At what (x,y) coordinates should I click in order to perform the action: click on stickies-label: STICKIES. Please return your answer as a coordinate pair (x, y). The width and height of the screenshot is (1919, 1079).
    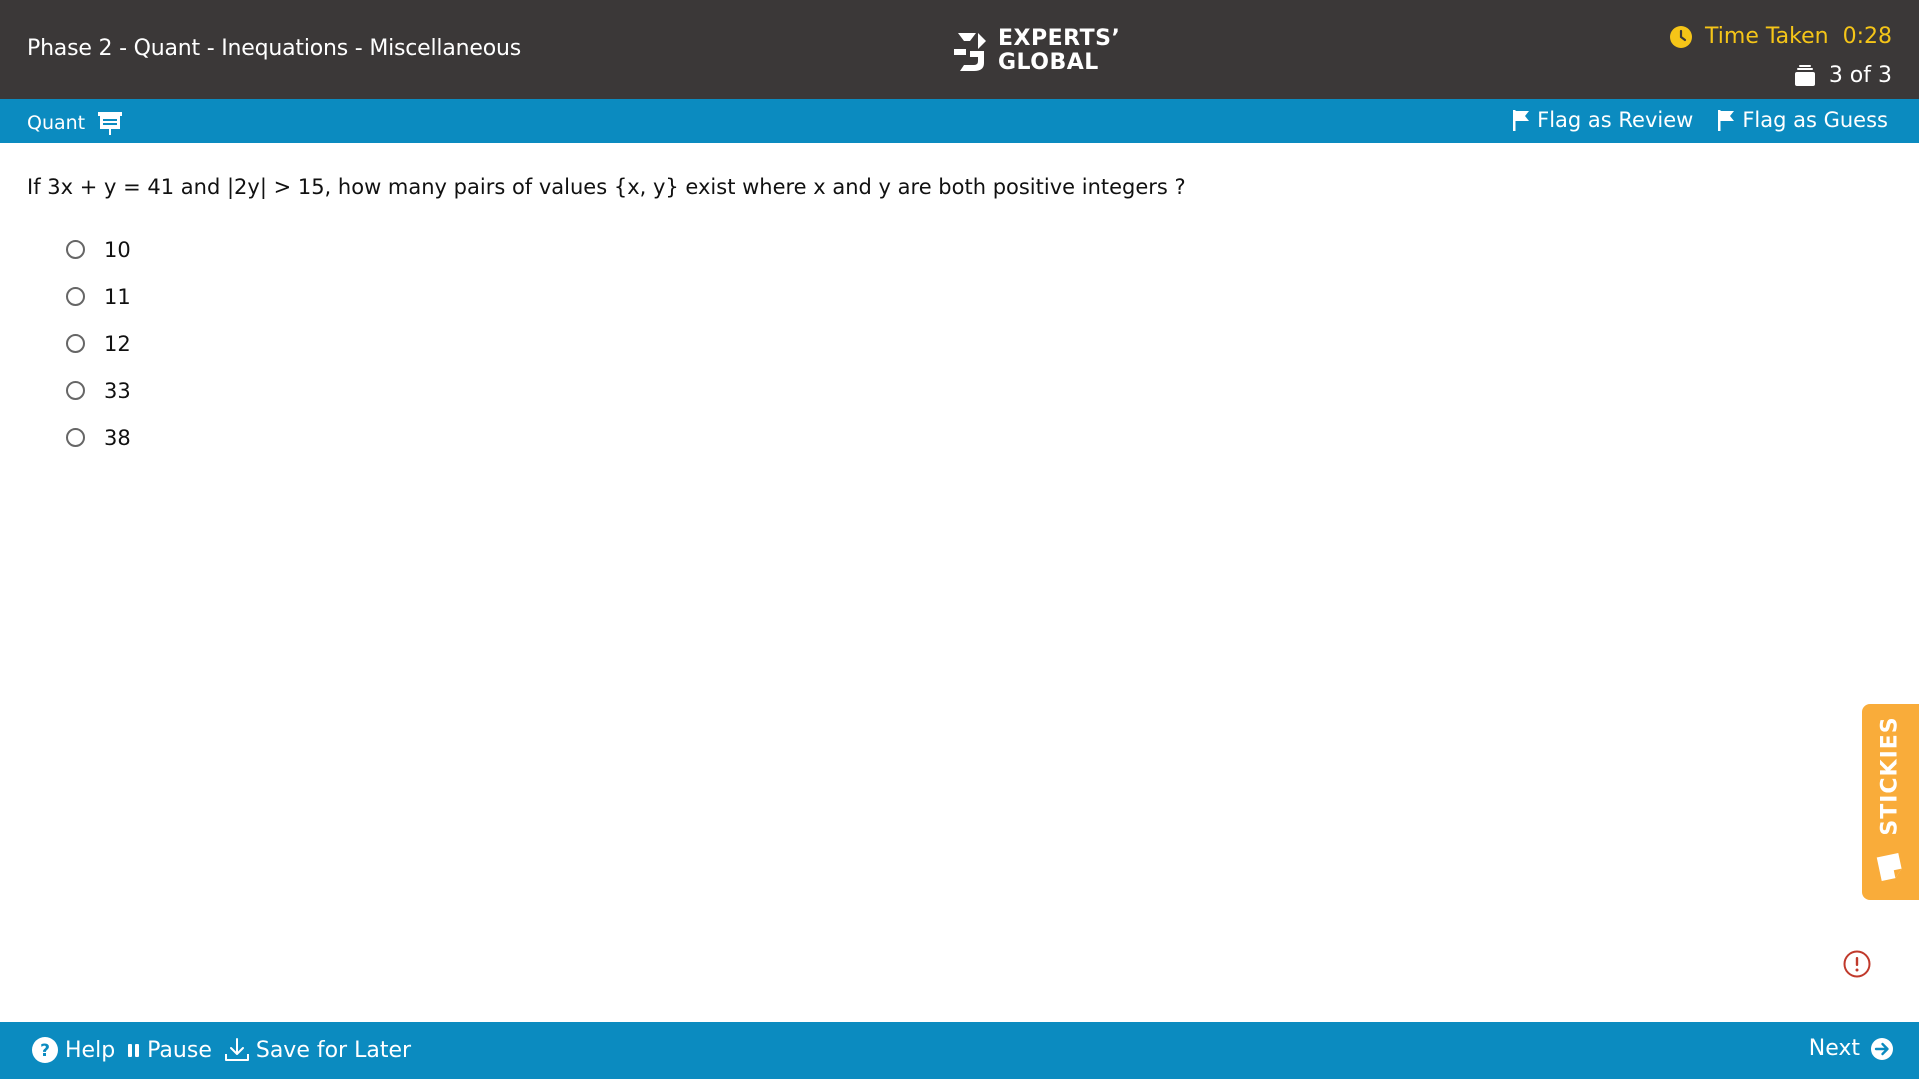
    Looking at the image, I should click on (1890, 776).